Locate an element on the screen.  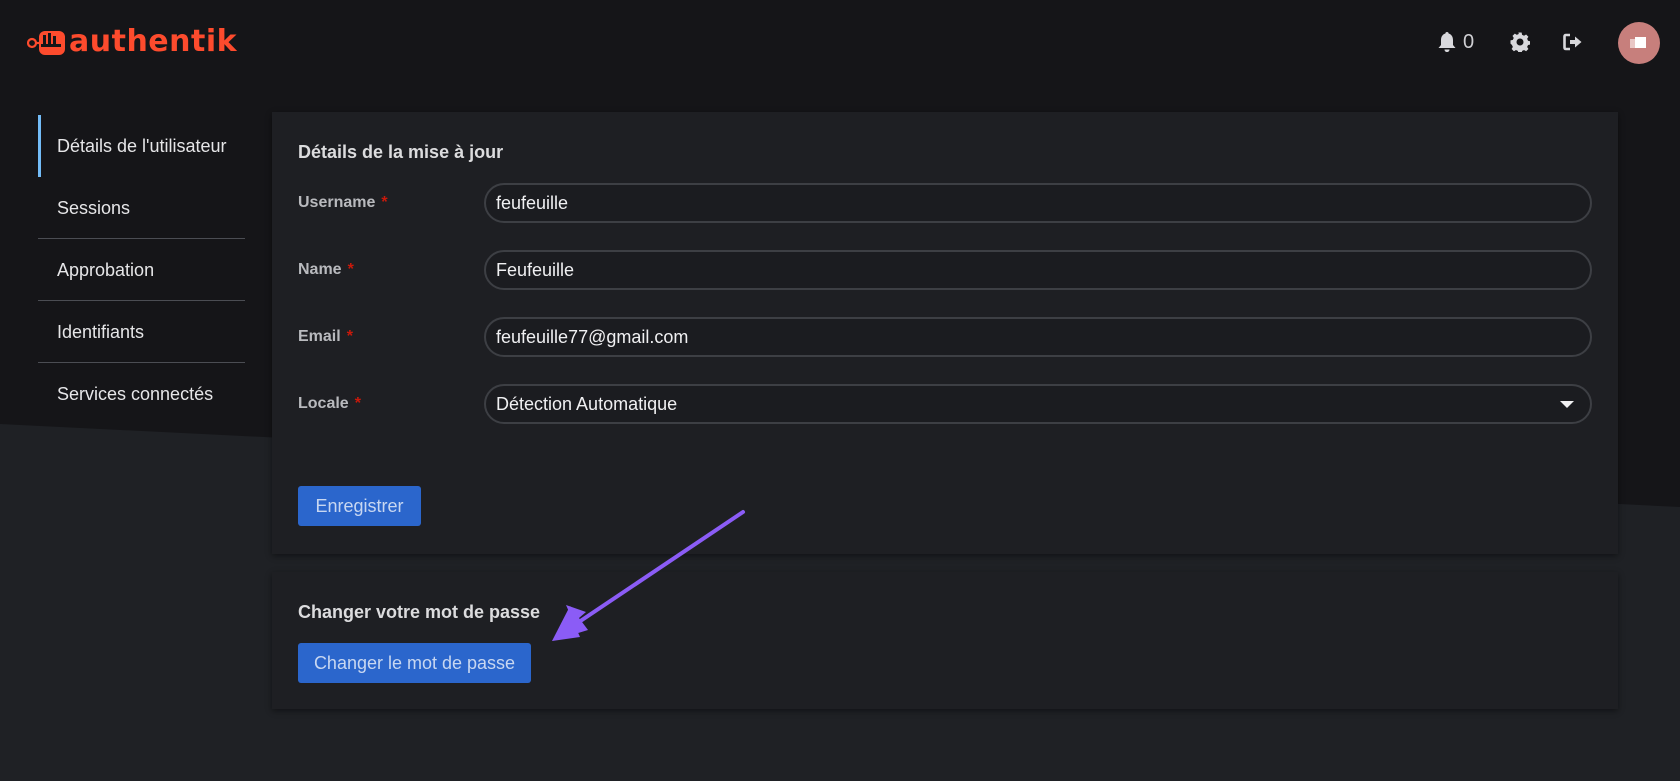
gear-icon is located at coordinates (1520, 42).